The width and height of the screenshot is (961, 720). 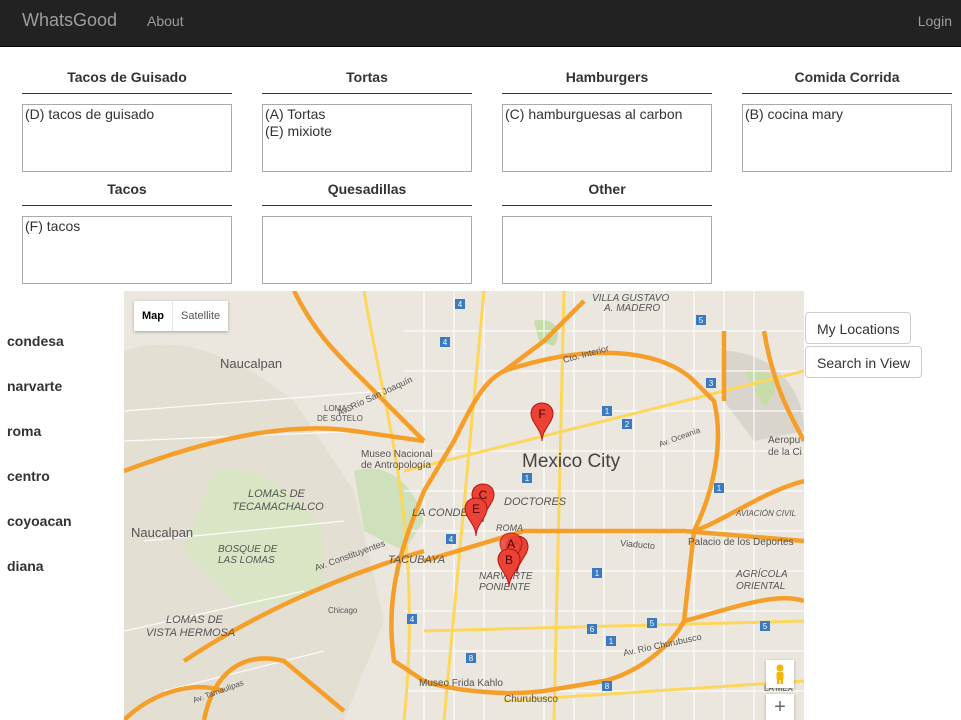 What do you see at coordinates (190, 633) in the screenshot?
I see `label-lomas-vista-hermosa: VISTA HERMOSA` at bounding box center [190, 633].